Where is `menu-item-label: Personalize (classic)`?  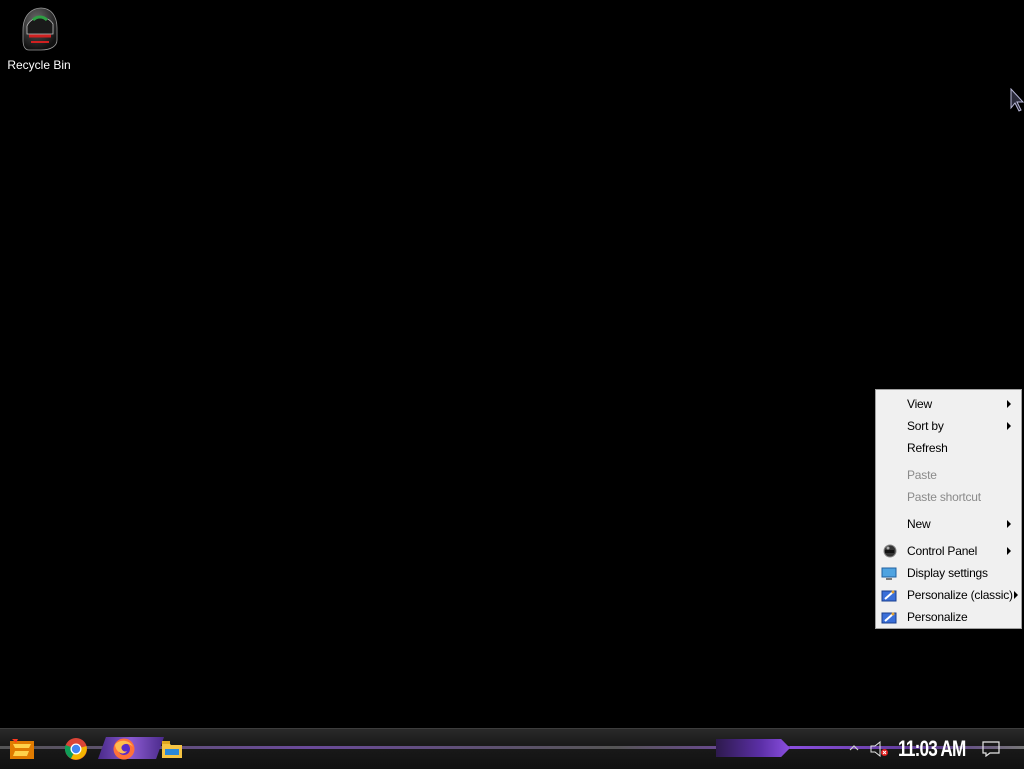
menu-item-label: Personalize (classic) is located at coordinates (960, 595).